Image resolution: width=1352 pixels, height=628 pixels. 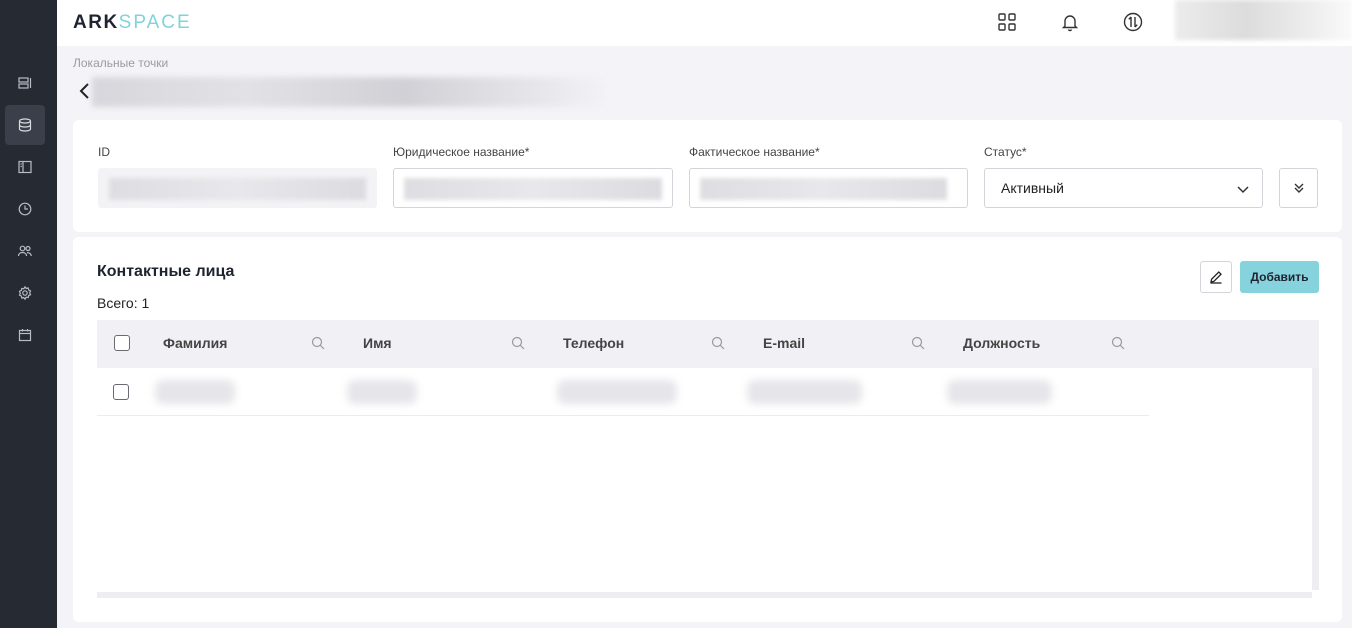 What do you see at coordinates (25, 335) in the screenshot?
I see `calendar-icon` at bounding box center [25, 335].